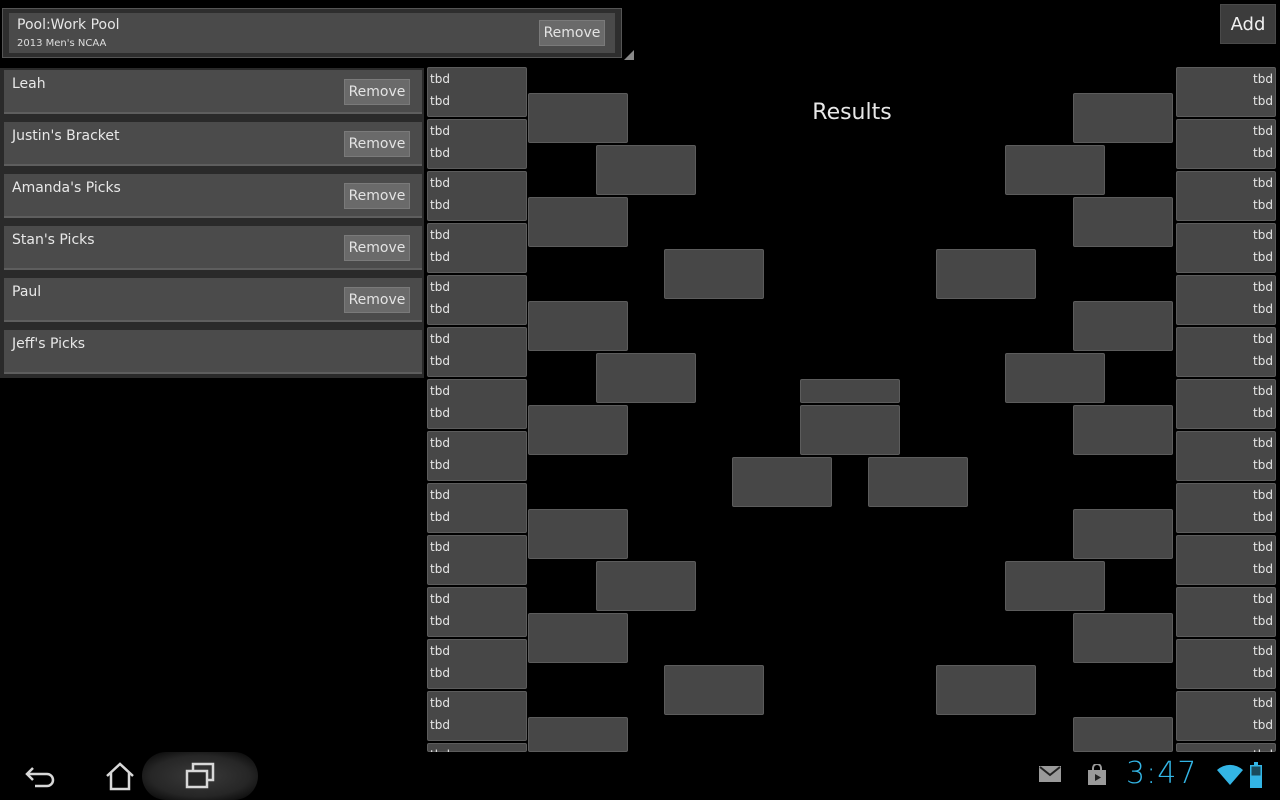 The width and height of the screenshot is (1280, 800). What do you see at coordinates (49, 344) in the screenshot?
I see `bracket-name: Jeff's Picks` at bounding box center [49, 344].